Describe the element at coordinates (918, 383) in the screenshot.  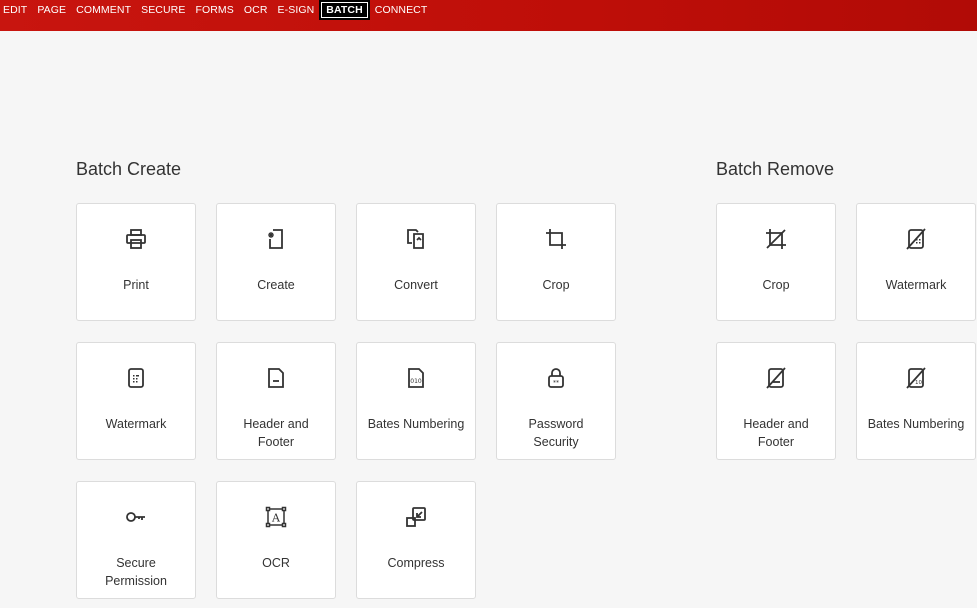
I see `svg-text: 10` at that location.